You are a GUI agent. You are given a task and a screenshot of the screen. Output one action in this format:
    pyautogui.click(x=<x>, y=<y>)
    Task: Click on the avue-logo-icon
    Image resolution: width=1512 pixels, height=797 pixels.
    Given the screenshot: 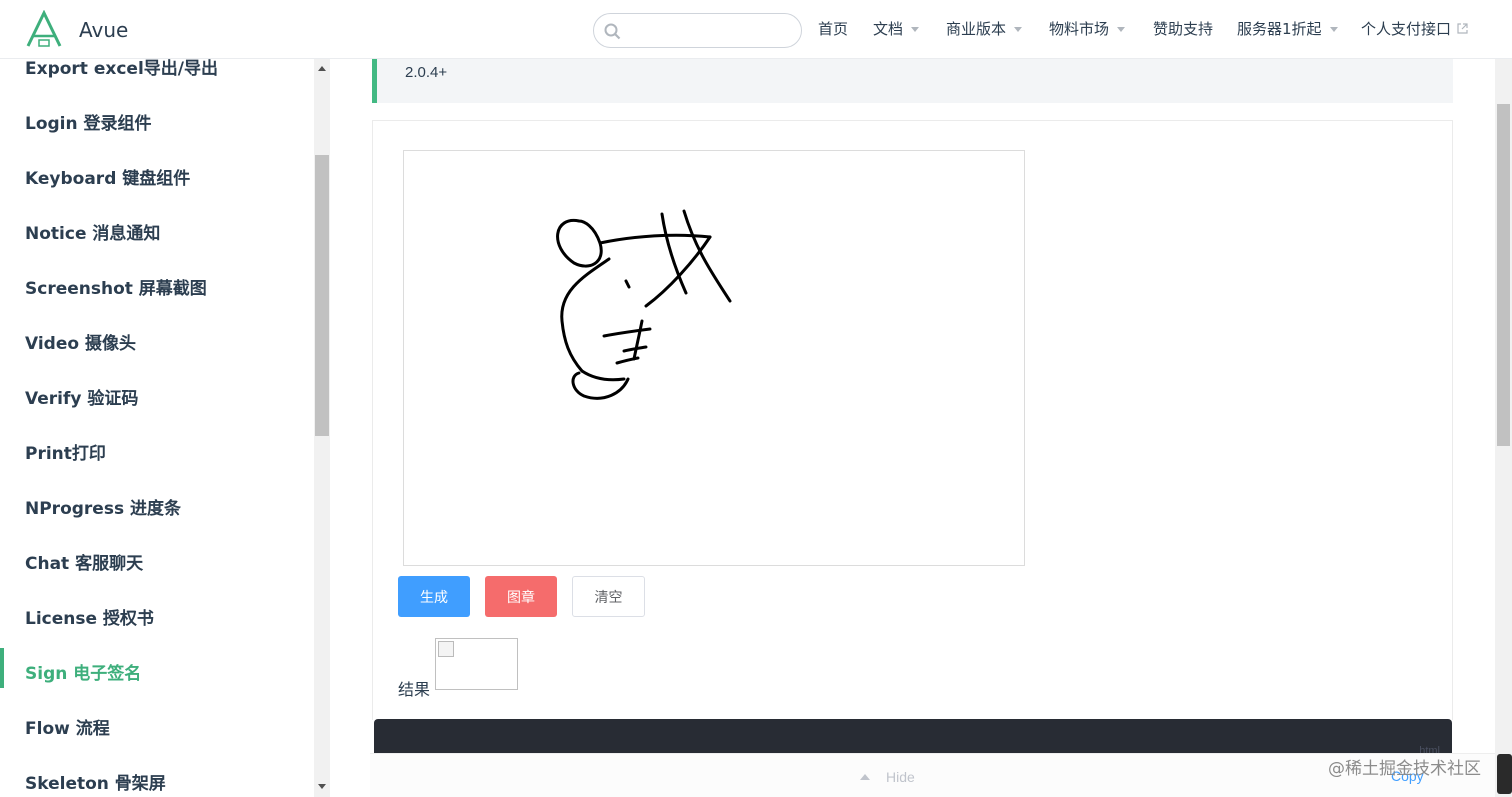 What is the action you would take?
    pyautogui.click(x=44, y=30)
    